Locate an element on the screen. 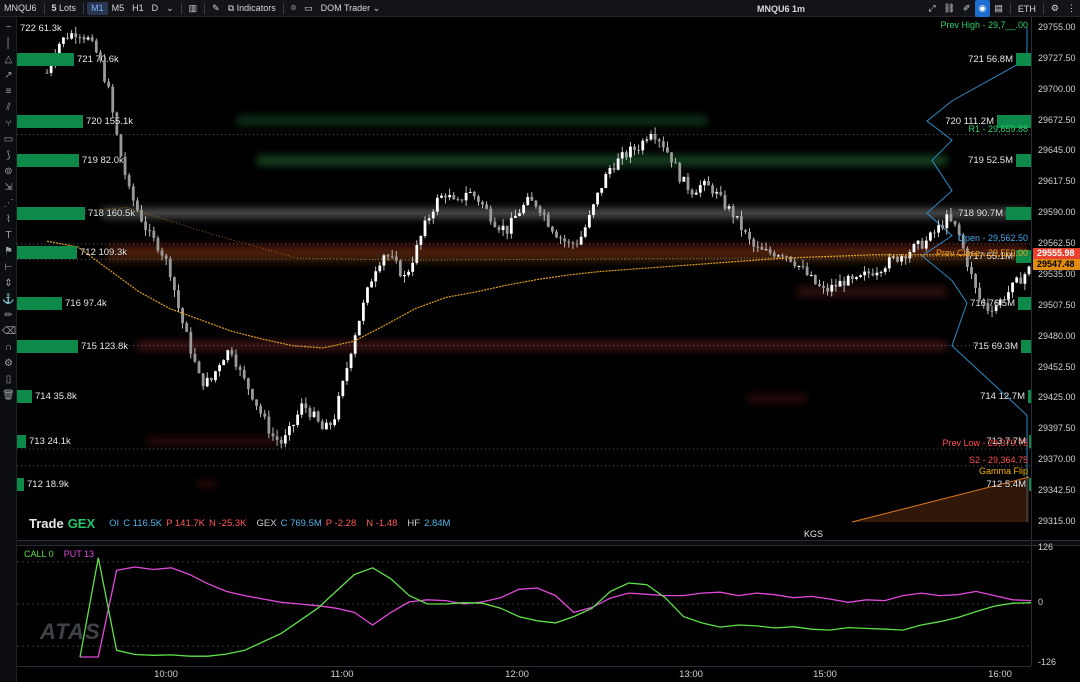 The width and height of the screenshot is (1080, 682). levels-icon: ≡ is located at coordinates (8, 91).